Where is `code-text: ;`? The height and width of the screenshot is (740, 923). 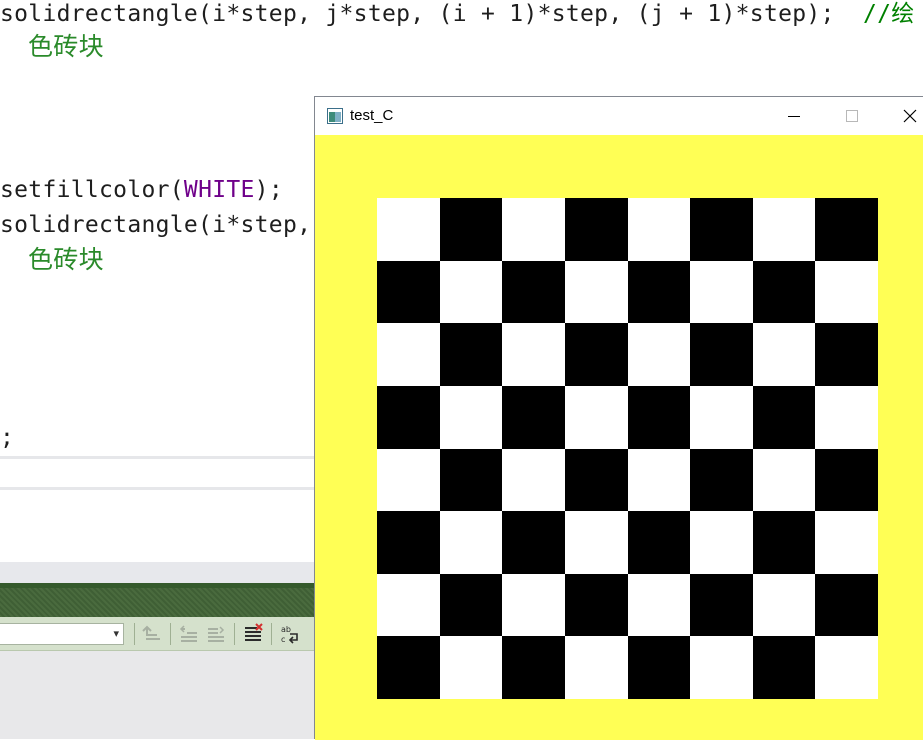 code-text: ; is located at coordinates (7, 438).